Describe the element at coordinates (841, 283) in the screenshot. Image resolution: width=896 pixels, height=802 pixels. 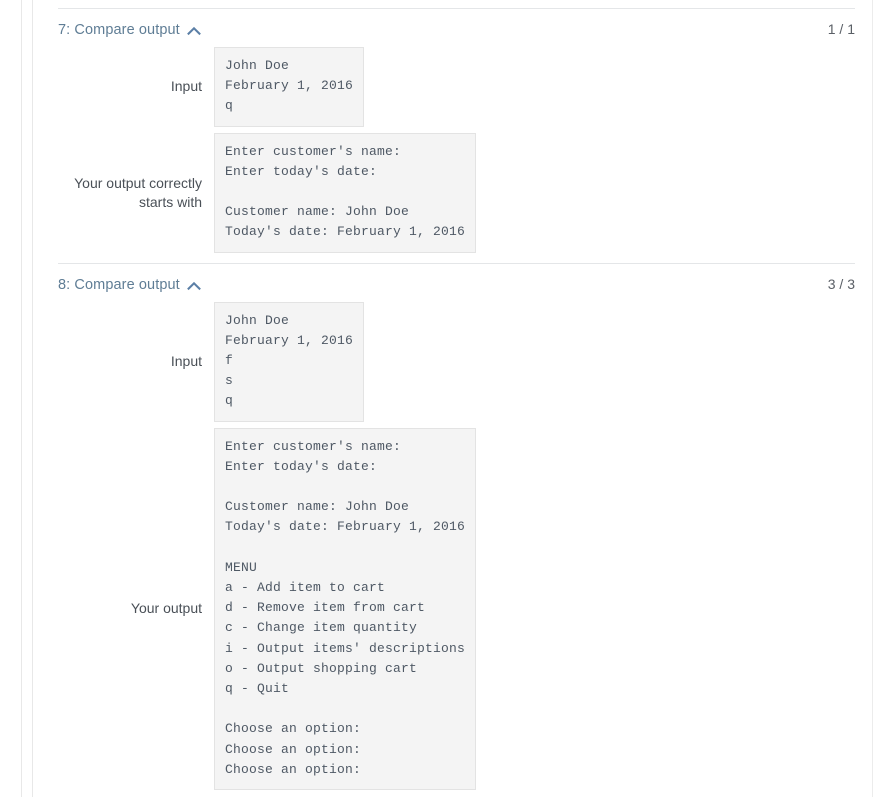
I see `test-case-score: 3 / 3` at that location.